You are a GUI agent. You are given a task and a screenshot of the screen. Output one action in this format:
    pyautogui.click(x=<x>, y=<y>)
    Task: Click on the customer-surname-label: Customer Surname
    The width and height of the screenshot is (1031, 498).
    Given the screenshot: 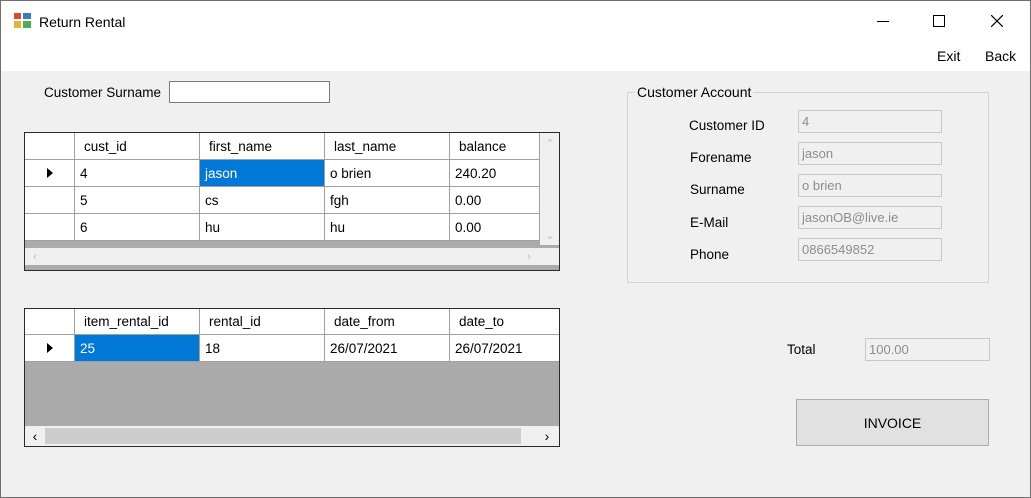 What is the action you would take?
    pyautogui.click(x=103, y=92)
    